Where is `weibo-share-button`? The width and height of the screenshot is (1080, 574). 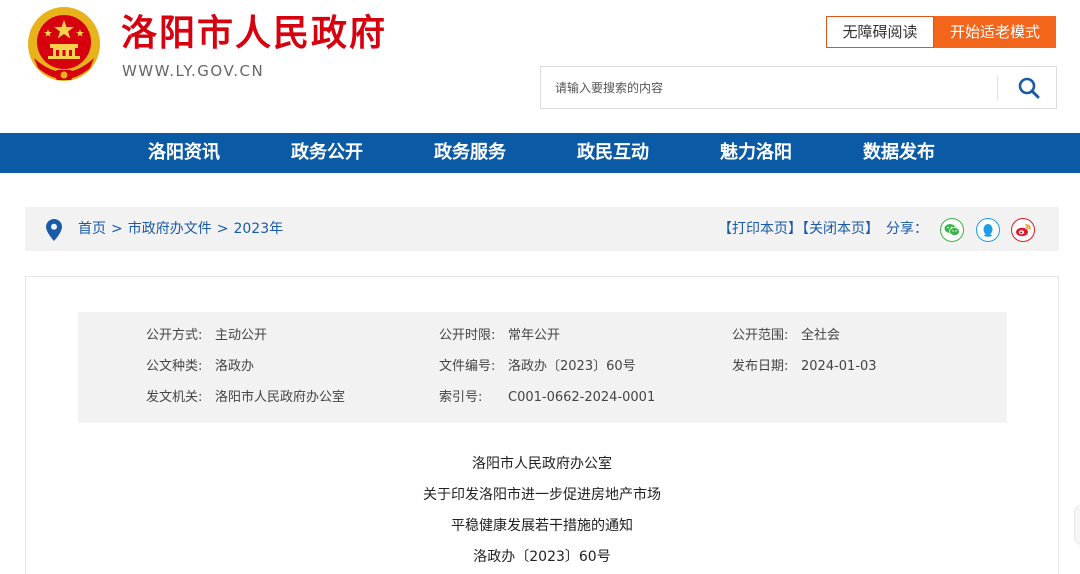 weibo-share-button is located at coordinates (1023, 230).